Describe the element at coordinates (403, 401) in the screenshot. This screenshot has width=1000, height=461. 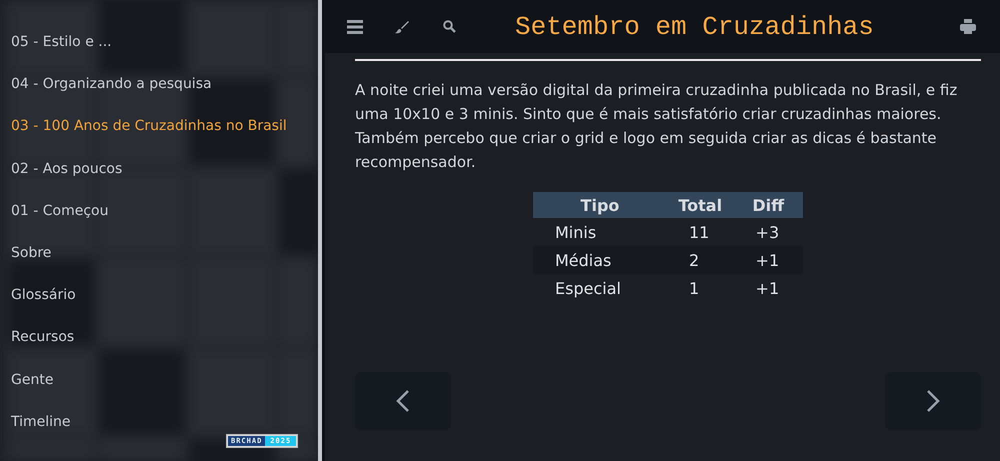
I see `chevron-left-icon` at that location.